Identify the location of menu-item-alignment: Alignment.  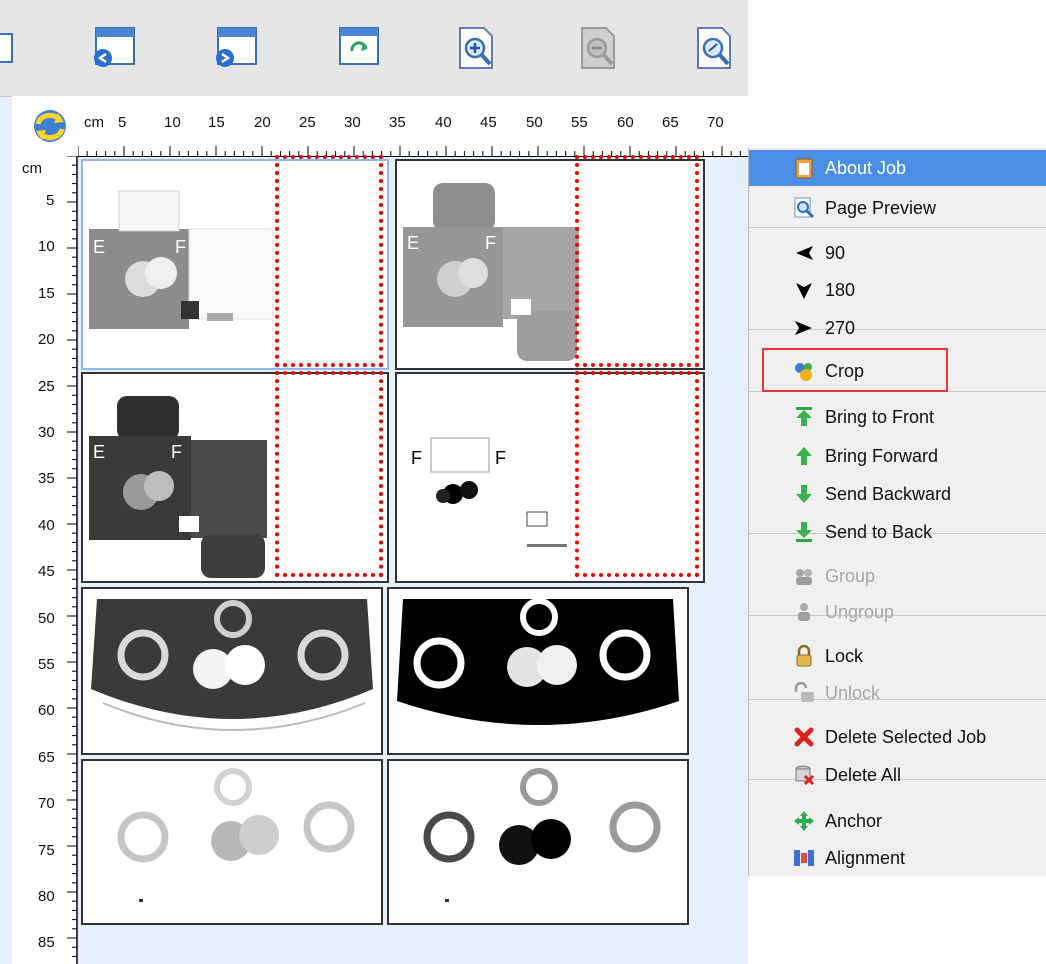
(897, 858).